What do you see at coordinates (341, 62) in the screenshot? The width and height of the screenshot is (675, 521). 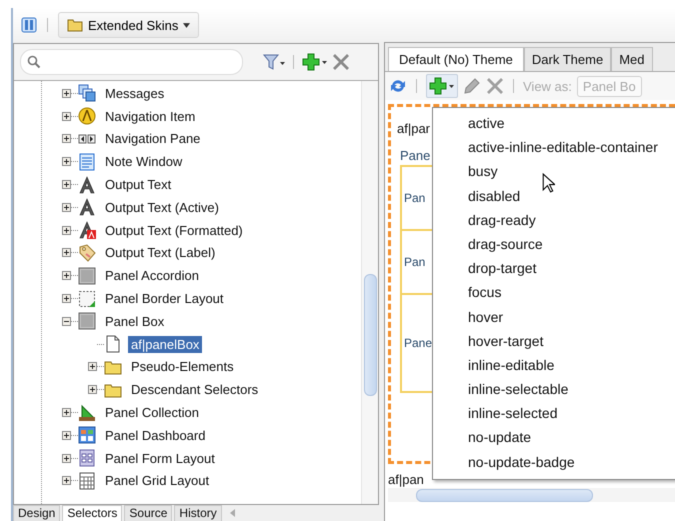 I see `delete-icon` at bounding box center [341, 62].